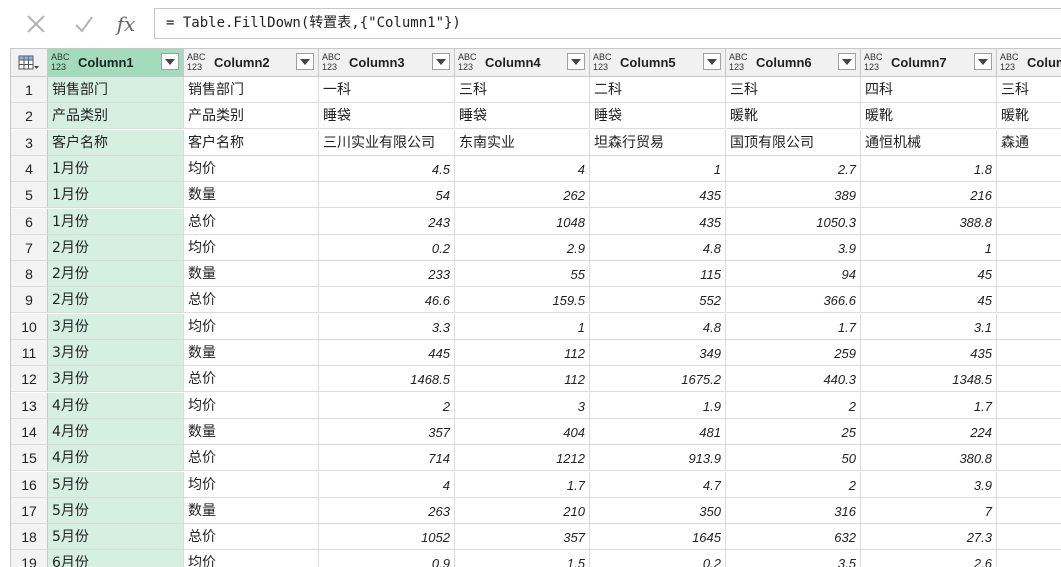 Image resolution: width=1061 pixels, height=567 pixels. I want to click on table-cell: 3, so click(522, 405).